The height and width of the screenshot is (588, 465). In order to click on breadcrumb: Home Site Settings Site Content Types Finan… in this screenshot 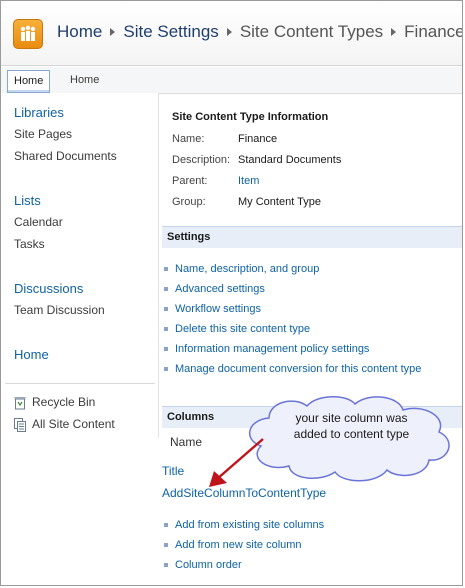, I will do `click(260, 32)`.